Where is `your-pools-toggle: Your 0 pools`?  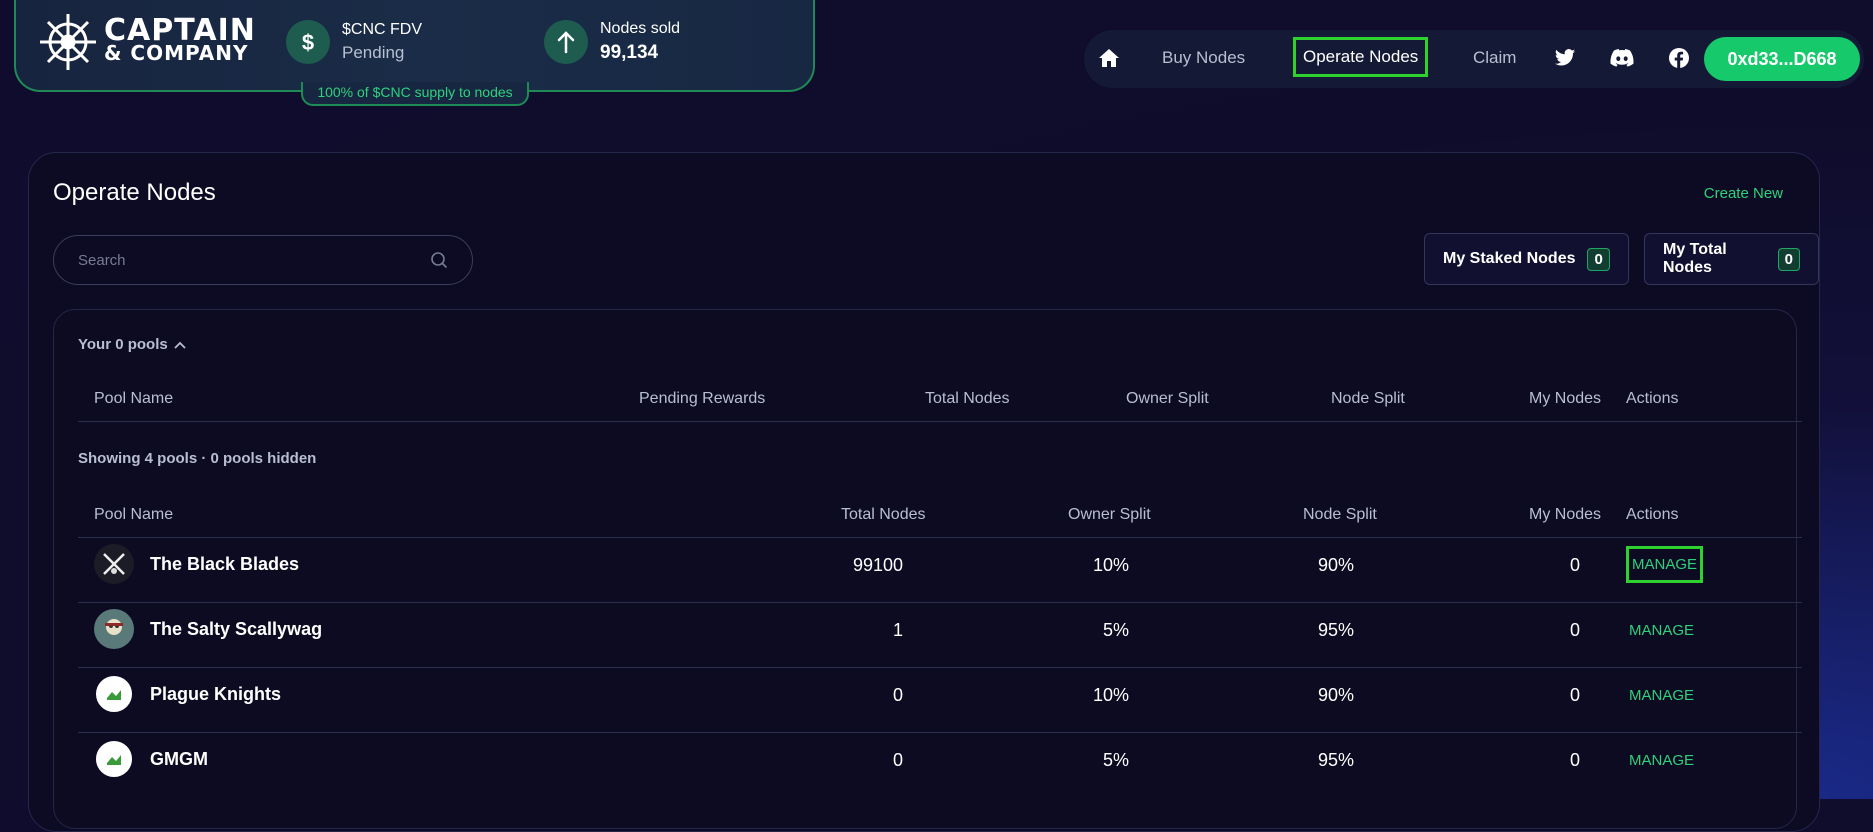
your-pools-toggle: Your 0 pools is located at coordinates (133, 344).